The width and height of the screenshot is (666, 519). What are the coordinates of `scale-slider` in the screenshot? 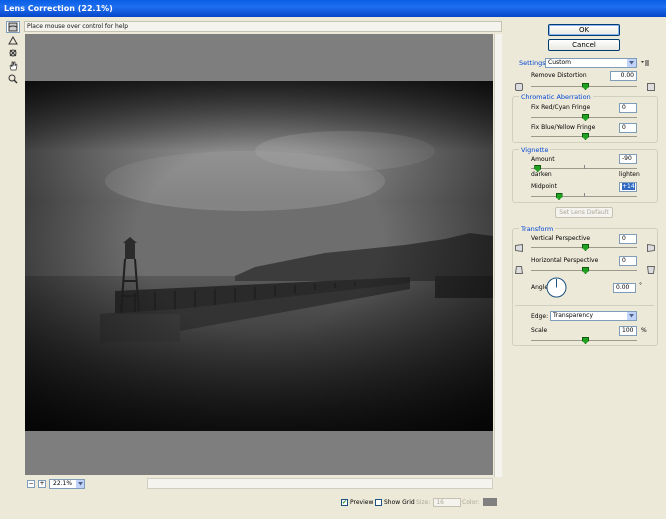 It's located at (584, 340).